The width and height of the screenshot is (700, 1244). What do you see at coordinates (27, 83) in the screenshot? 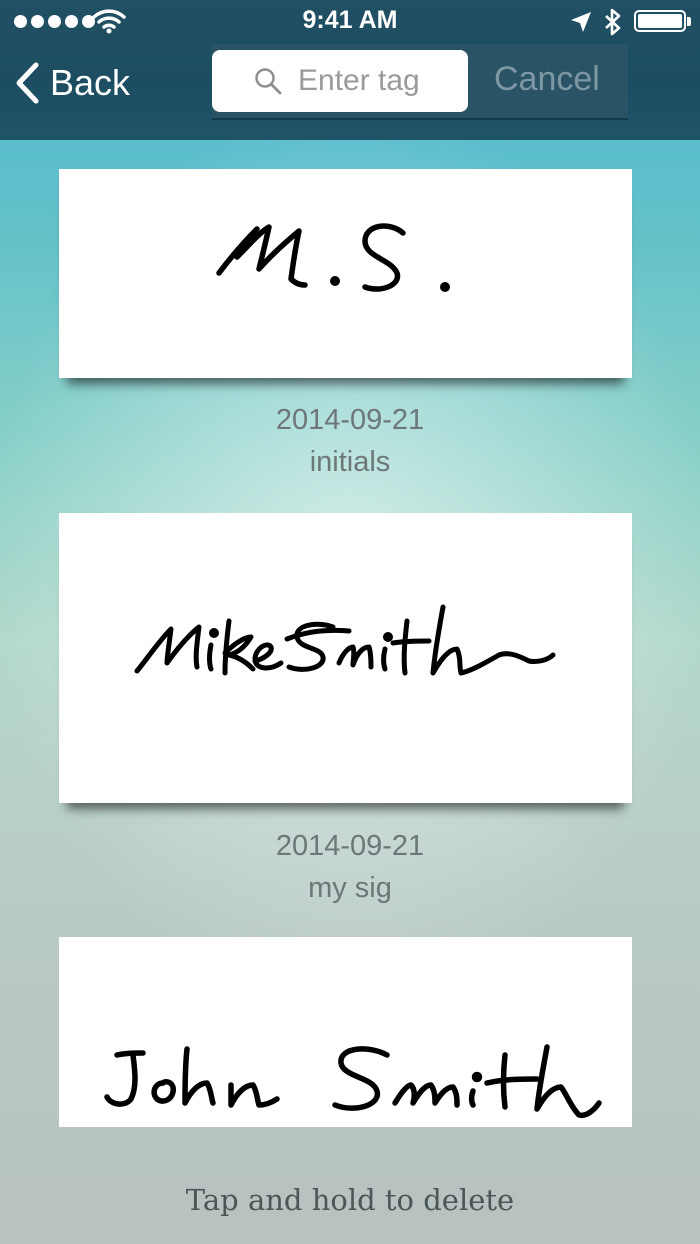
I see `chevron-left-icon` at bounding box center [27, 83].